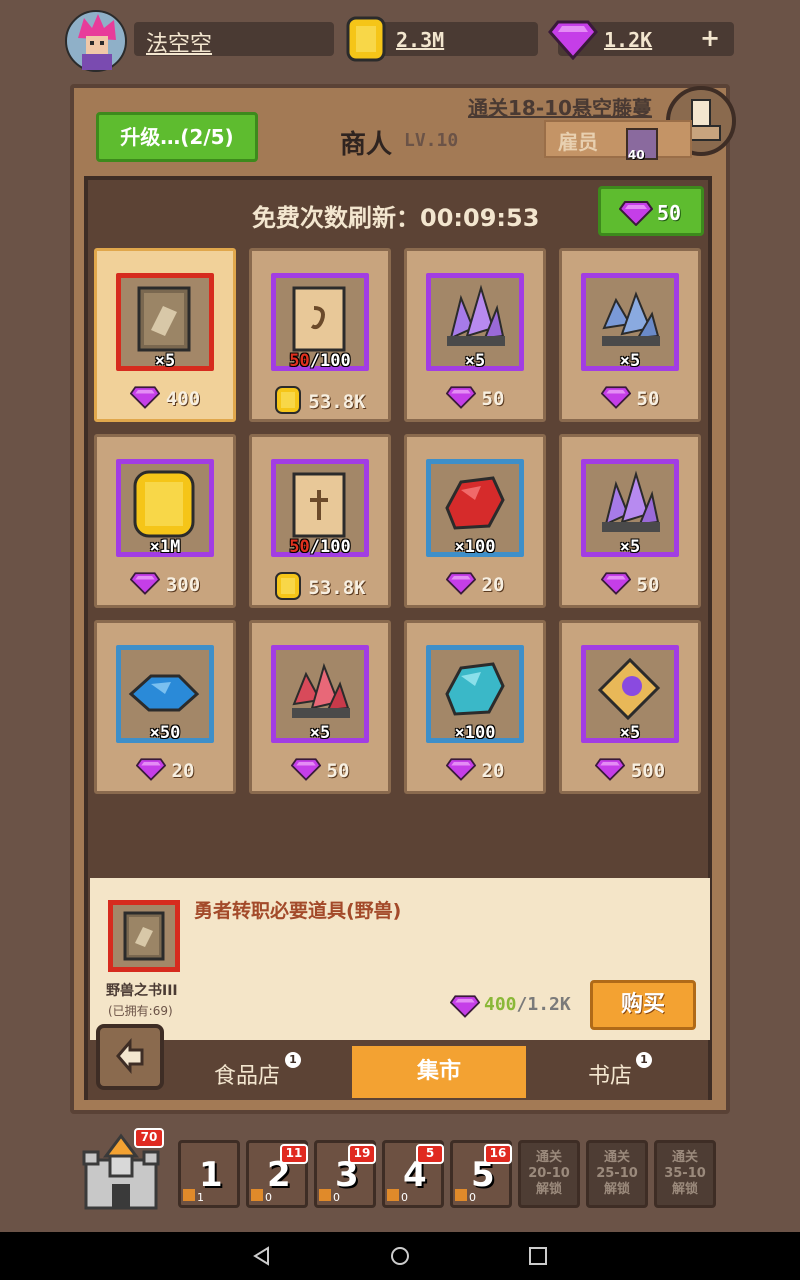  I want to click on tab-food-label: 食品店, so click(247, 1076).